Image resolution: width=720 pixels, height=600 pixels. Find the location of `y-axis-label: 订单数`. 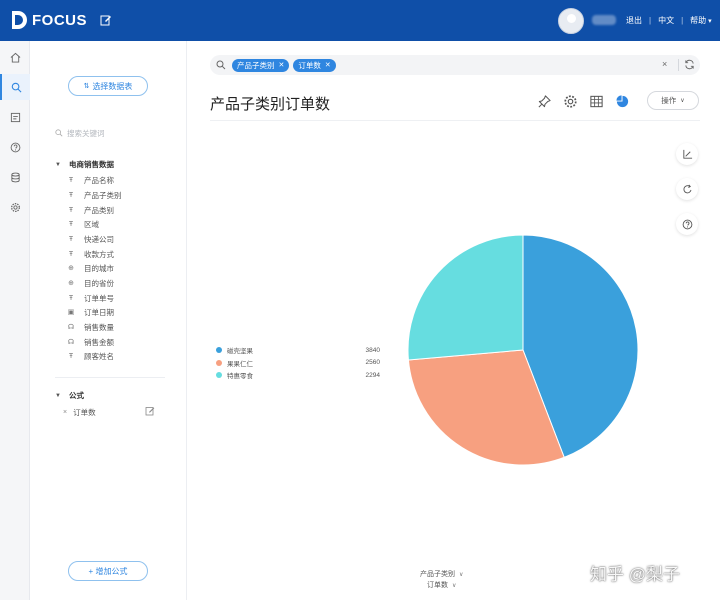

y-axis-label: 订单数 is located at coordinates (437, 585).